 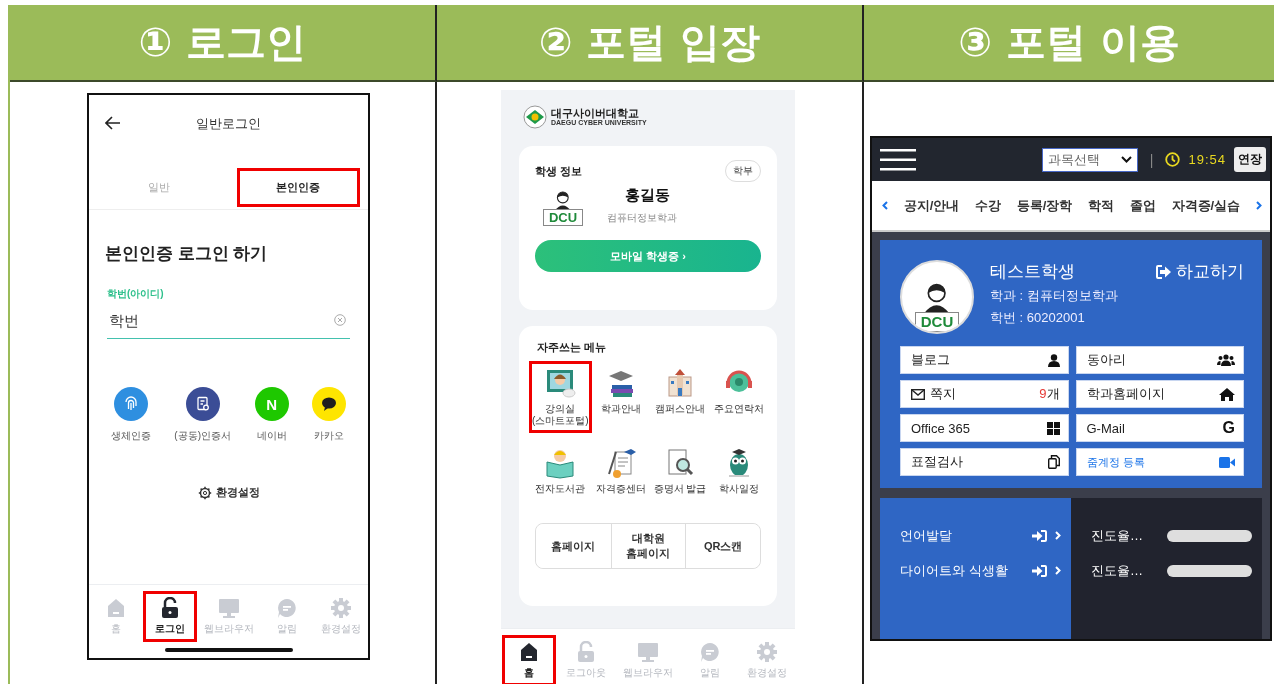 What do you see at coordinates (1115, 462) in the screenshot?
I see `link-label: 줌계정 등록` at bounding box center [1115, 462].